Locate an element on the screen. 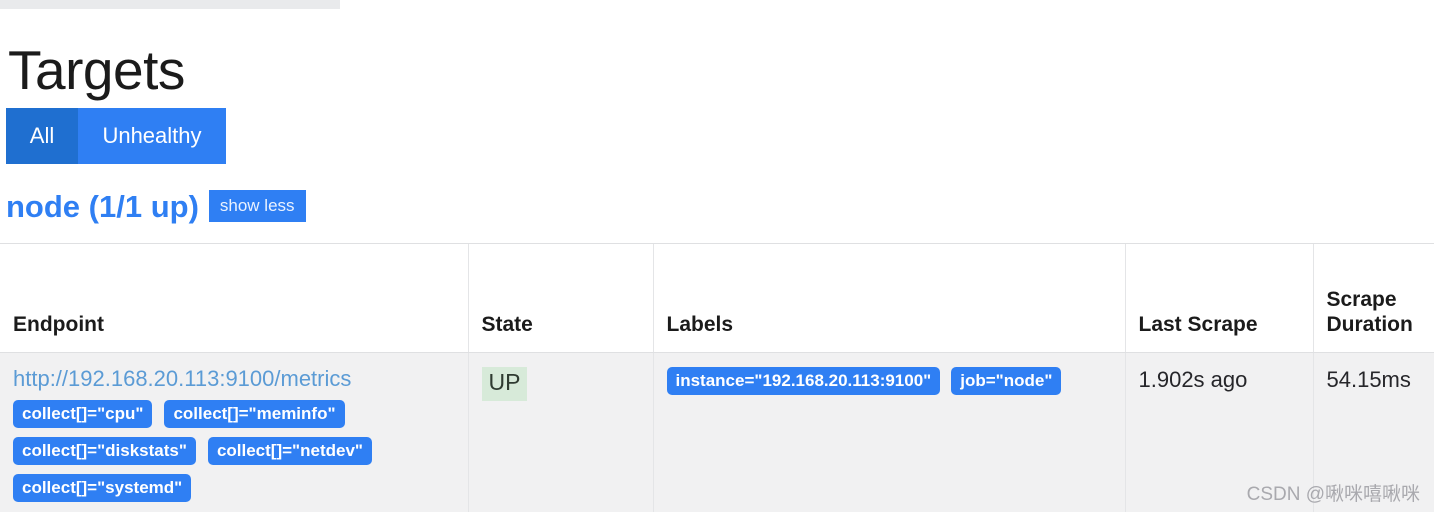 The image size is (1434, 512). param-badge: collect[]="diskstats" is located at coordinates (104, 451).